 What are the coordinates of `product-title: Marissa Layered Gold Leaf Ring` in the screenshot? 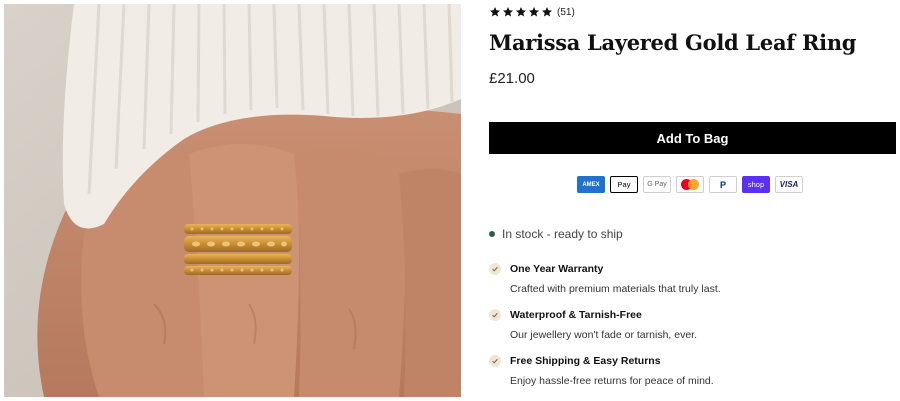 It's located at (673, 42).